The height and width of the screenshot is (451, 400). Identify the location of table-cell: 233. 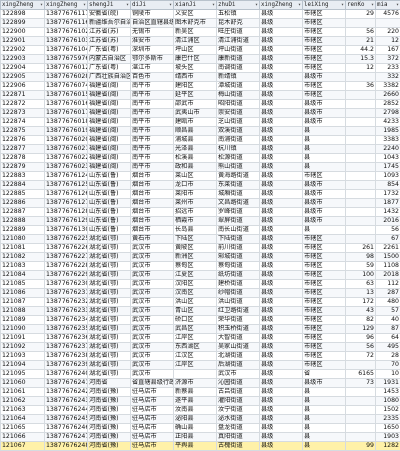
(388, 68).